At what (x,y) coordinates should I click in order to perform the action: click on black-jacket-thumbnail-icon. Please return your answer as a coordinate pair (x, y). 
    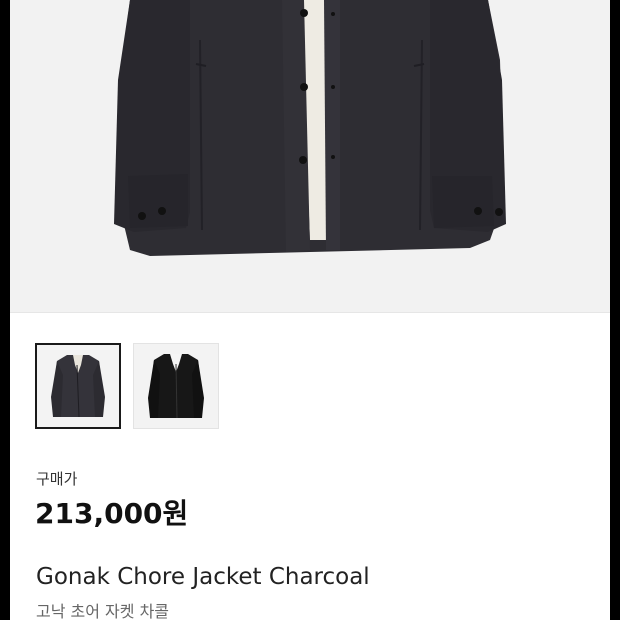
    Looking at the image, I should click on (176, 386).